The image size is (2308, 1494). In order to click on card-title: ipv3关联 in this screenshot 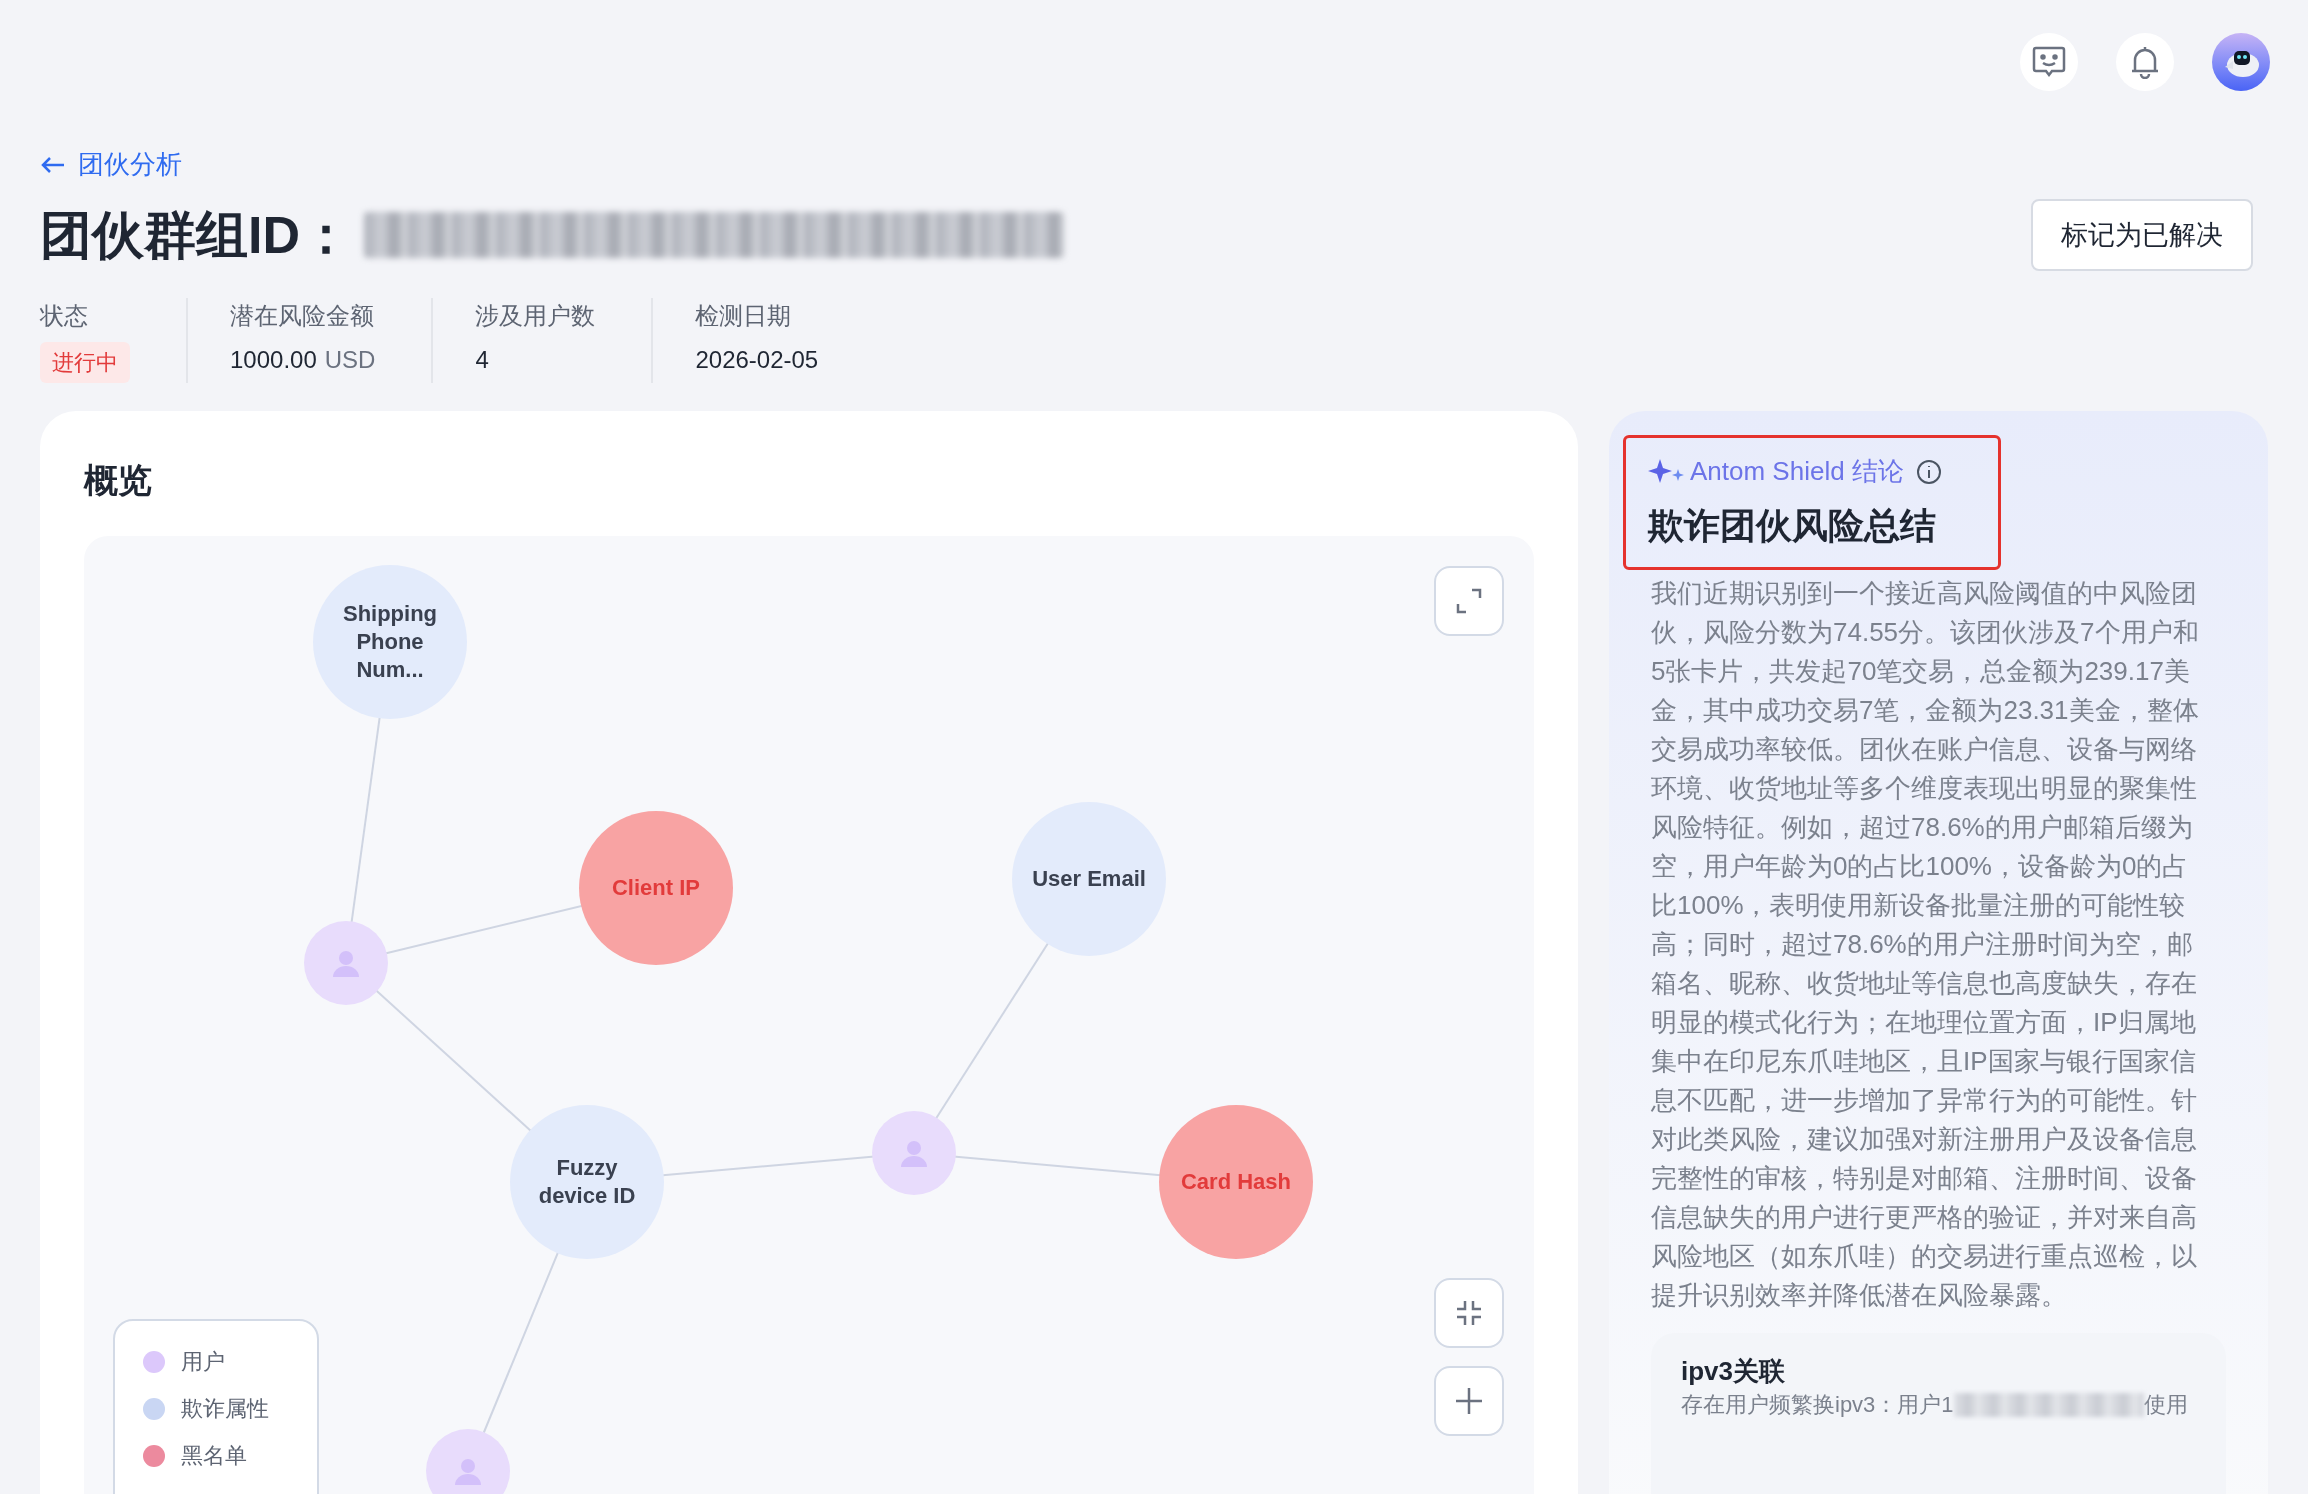, I will do `click(1734, 1371)`.